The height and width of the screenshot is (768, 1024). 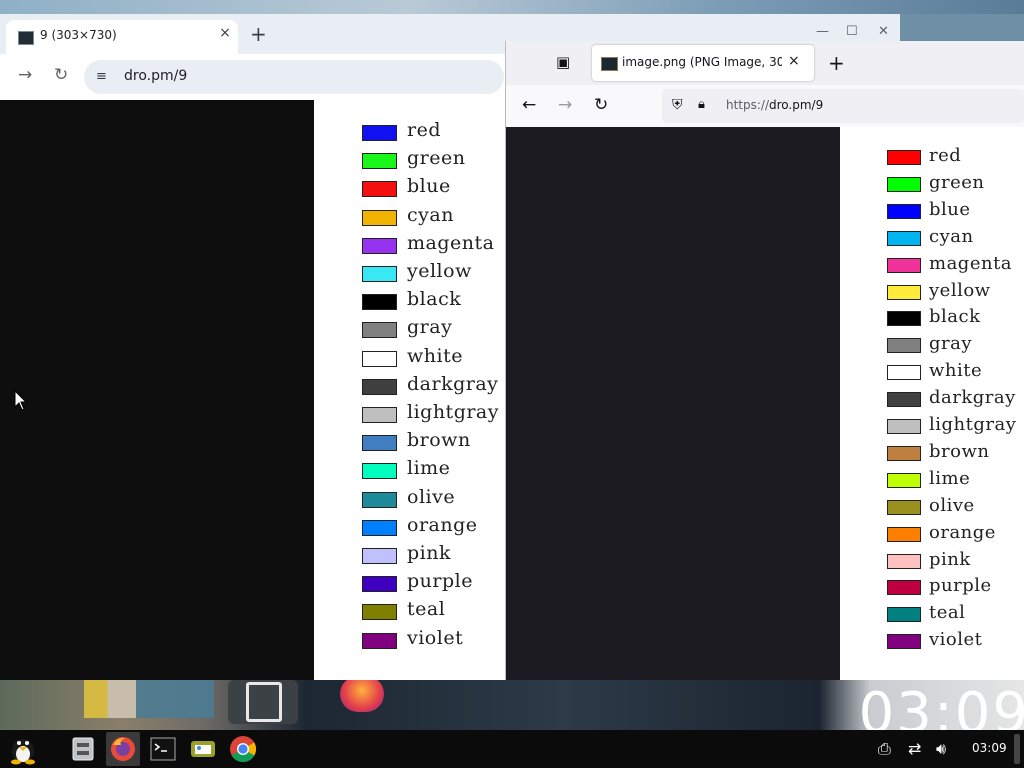 I want to click on network-icon: ⇄, so click(x=914, y=748).